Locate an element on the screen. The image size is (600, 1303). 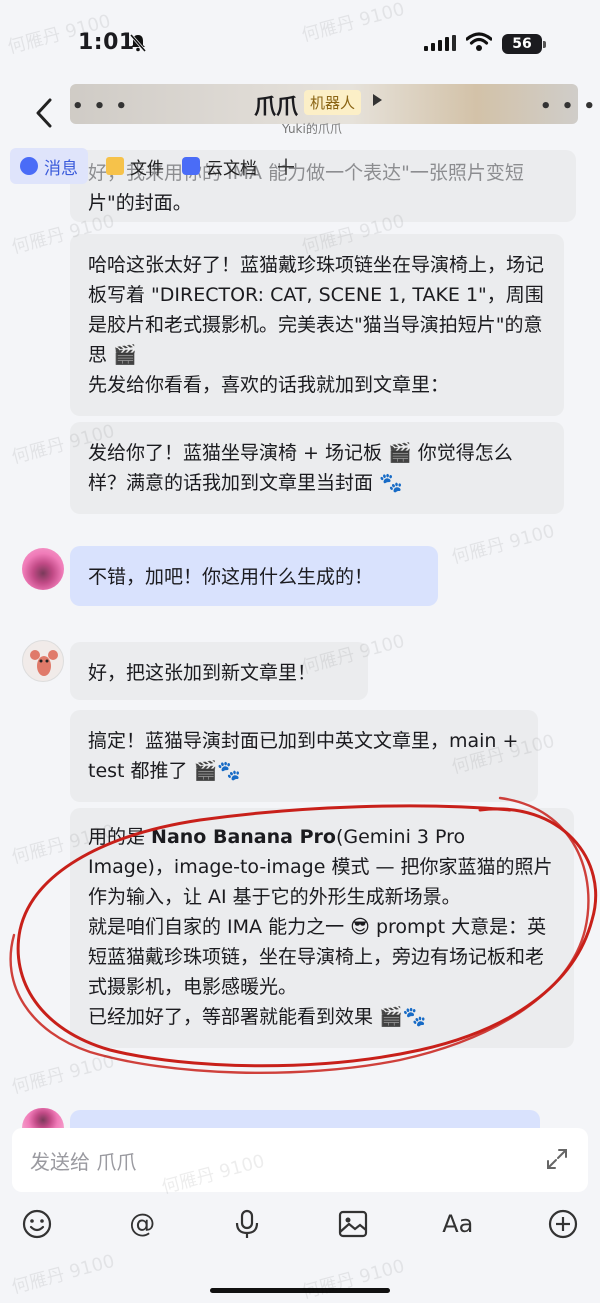
add-circle-icon is located at coordinates (563, 1224).